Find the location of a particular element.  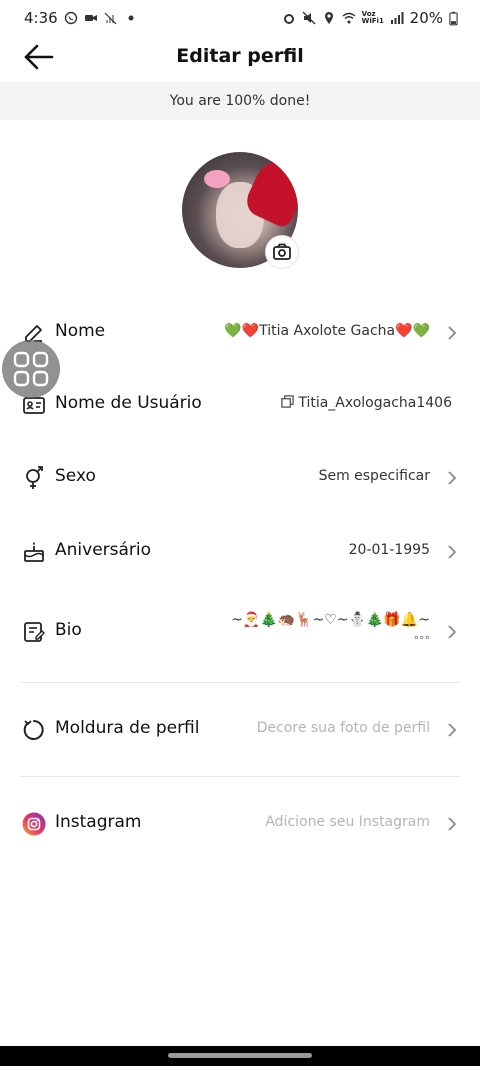

alarm-icon is located at coordinates (288, 19).